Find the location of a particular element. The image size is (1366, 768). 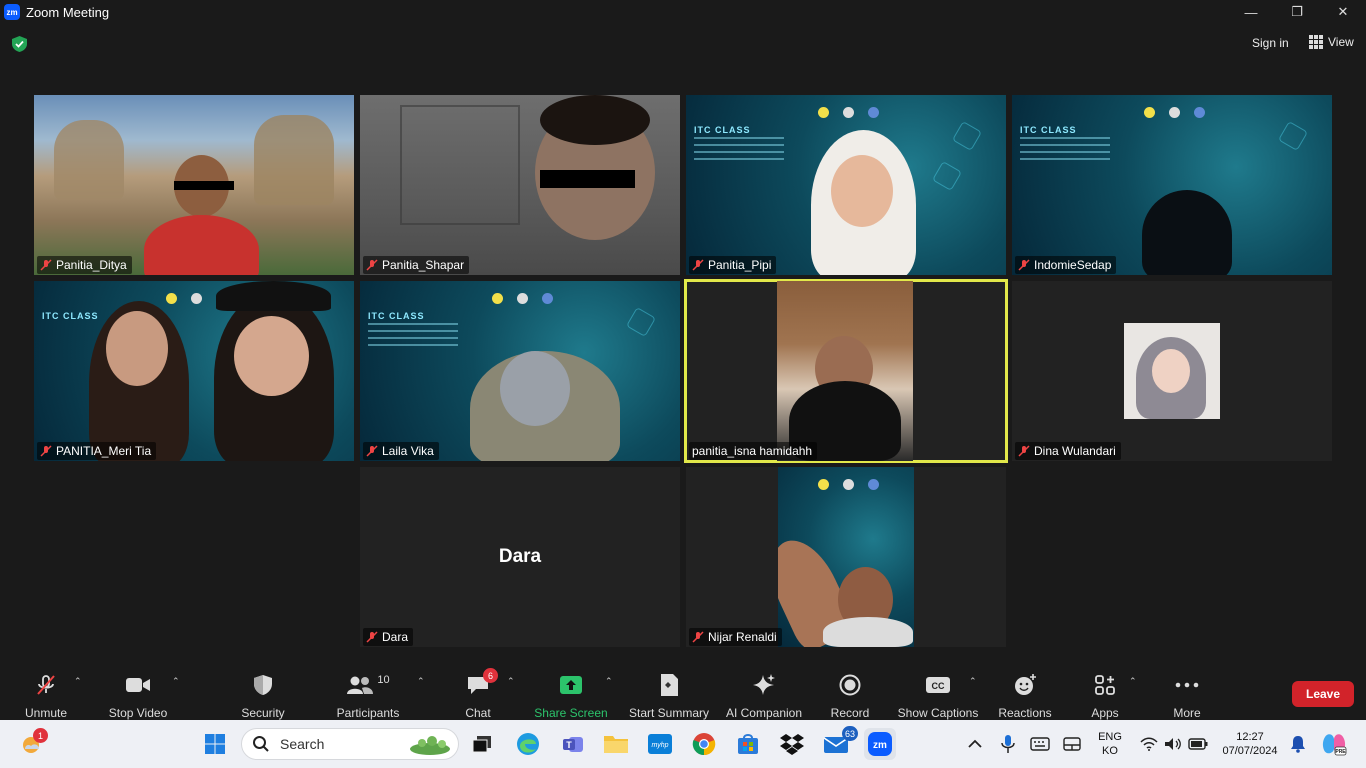

file-explorer-button is located at coordinates (616, 744).